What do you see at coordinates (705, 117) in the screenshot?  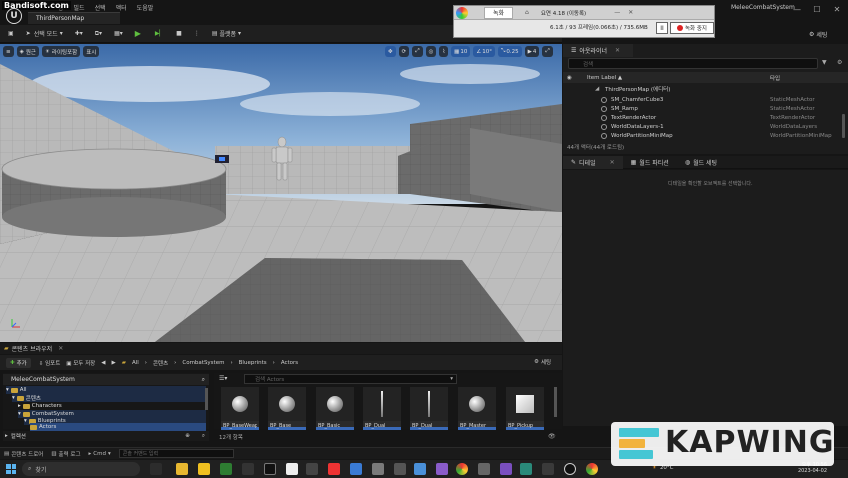 I see `outliner-row: TextRenderActor TextRenderActor` at bounding box center [705, 117].